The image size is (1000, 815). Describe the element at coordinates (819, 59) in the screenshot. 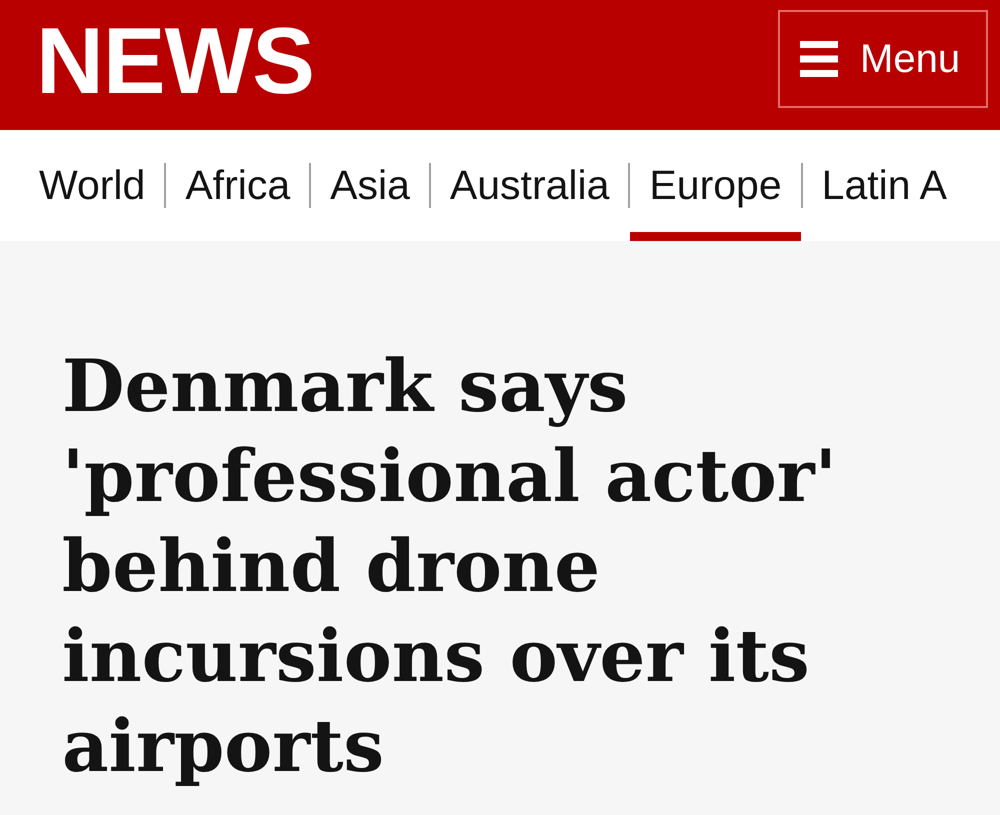

I see `menu-icon` at that location.